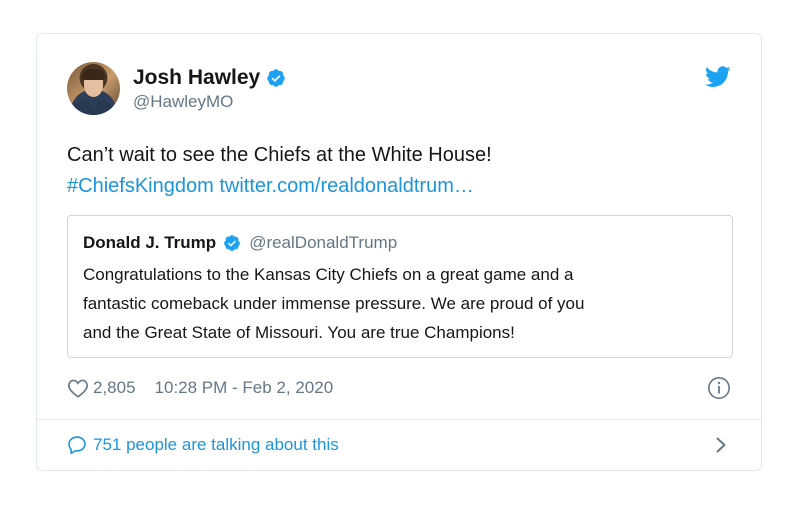 The height and width of the screenshot is (513, 799). Describe the element at coordinates (216, 444) in the screenshot. I see `talking-count-text: 751 people are talking about this` at that location.